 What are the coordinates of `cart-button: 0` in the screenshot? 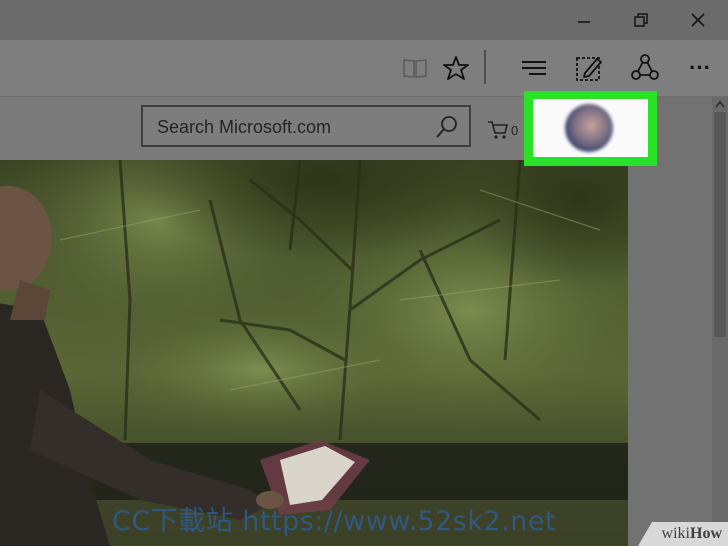 It's located at (507, 130).